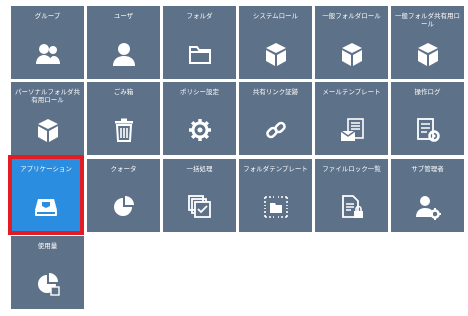 This screenshot has height=316, width=468. Describe the element at coordinates (123, 169) in the screenshot. I see `tile-label: クォータ` at that location.